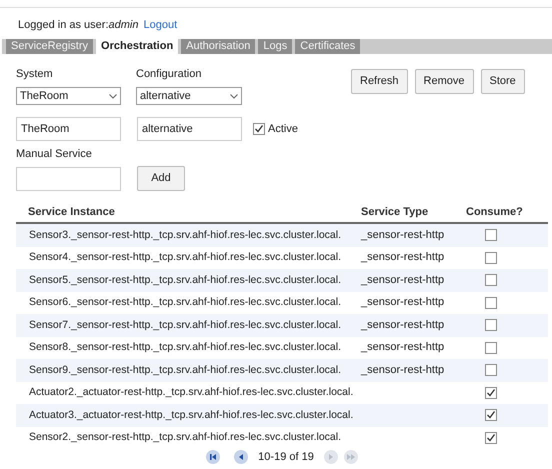 This screenshot has width=552, height=469. I want to click on configuration-label: Configuration, so click(169, 74).